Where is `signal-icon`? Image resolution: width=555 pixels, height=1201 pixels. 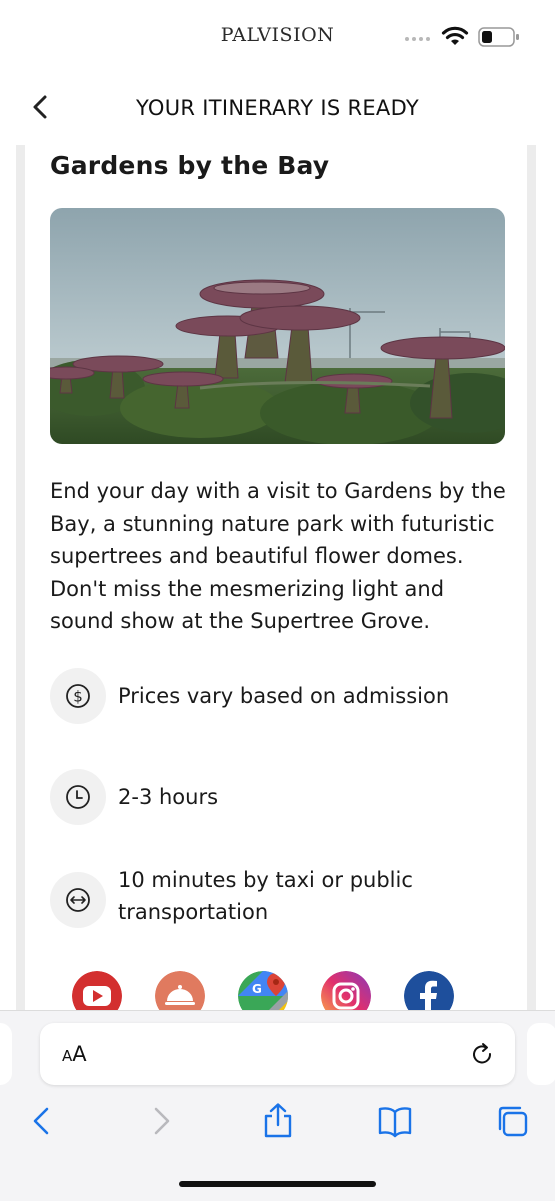 signal-icon is located at coordinates (417, 39).